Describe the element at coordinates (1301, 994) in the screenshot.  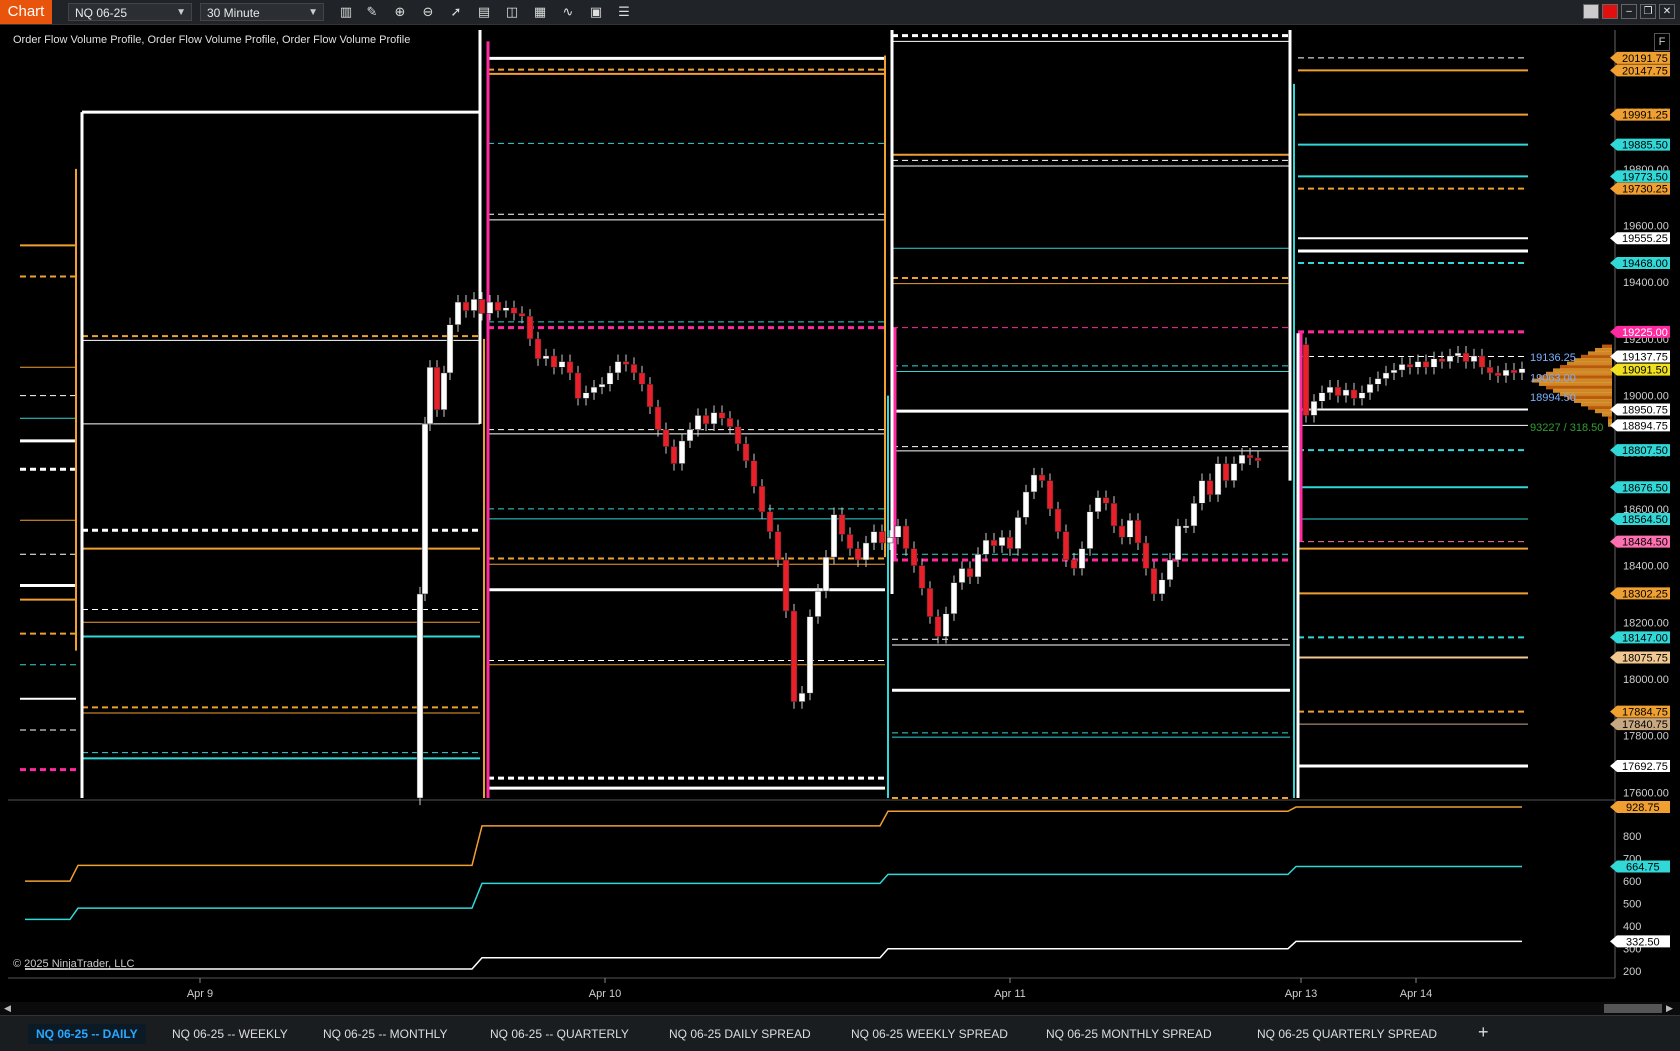
I see `time-tick-label: Apr 13` at that location.